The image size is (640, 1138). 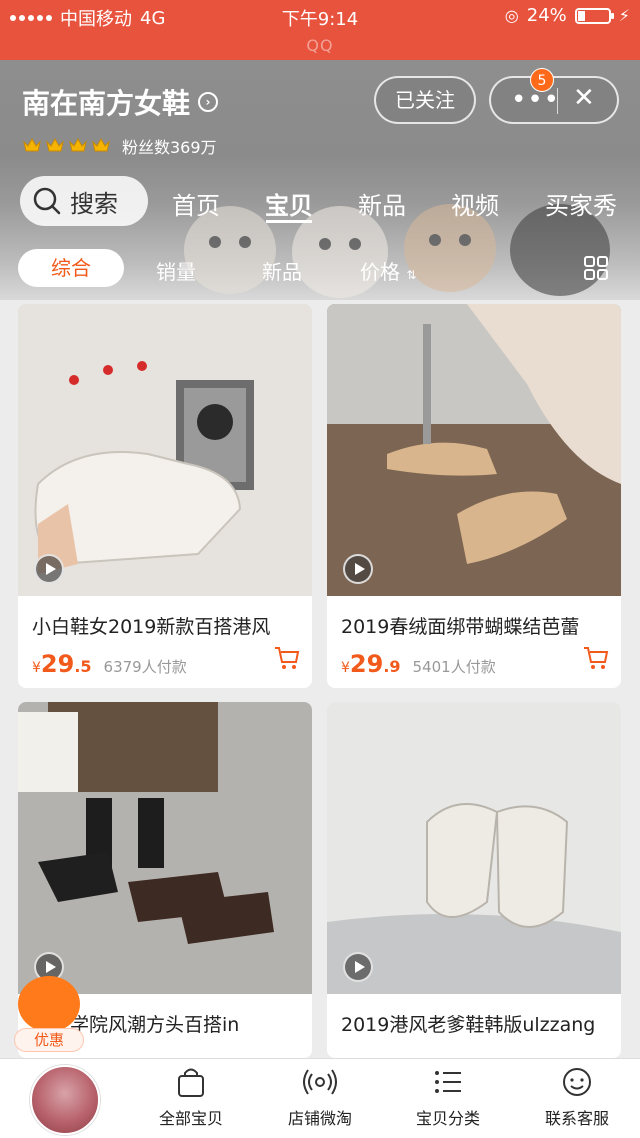 What do you see at coordinates (557, 101) in the screenshot?
I see `capsule-divider` at bounding box center [557, 101].